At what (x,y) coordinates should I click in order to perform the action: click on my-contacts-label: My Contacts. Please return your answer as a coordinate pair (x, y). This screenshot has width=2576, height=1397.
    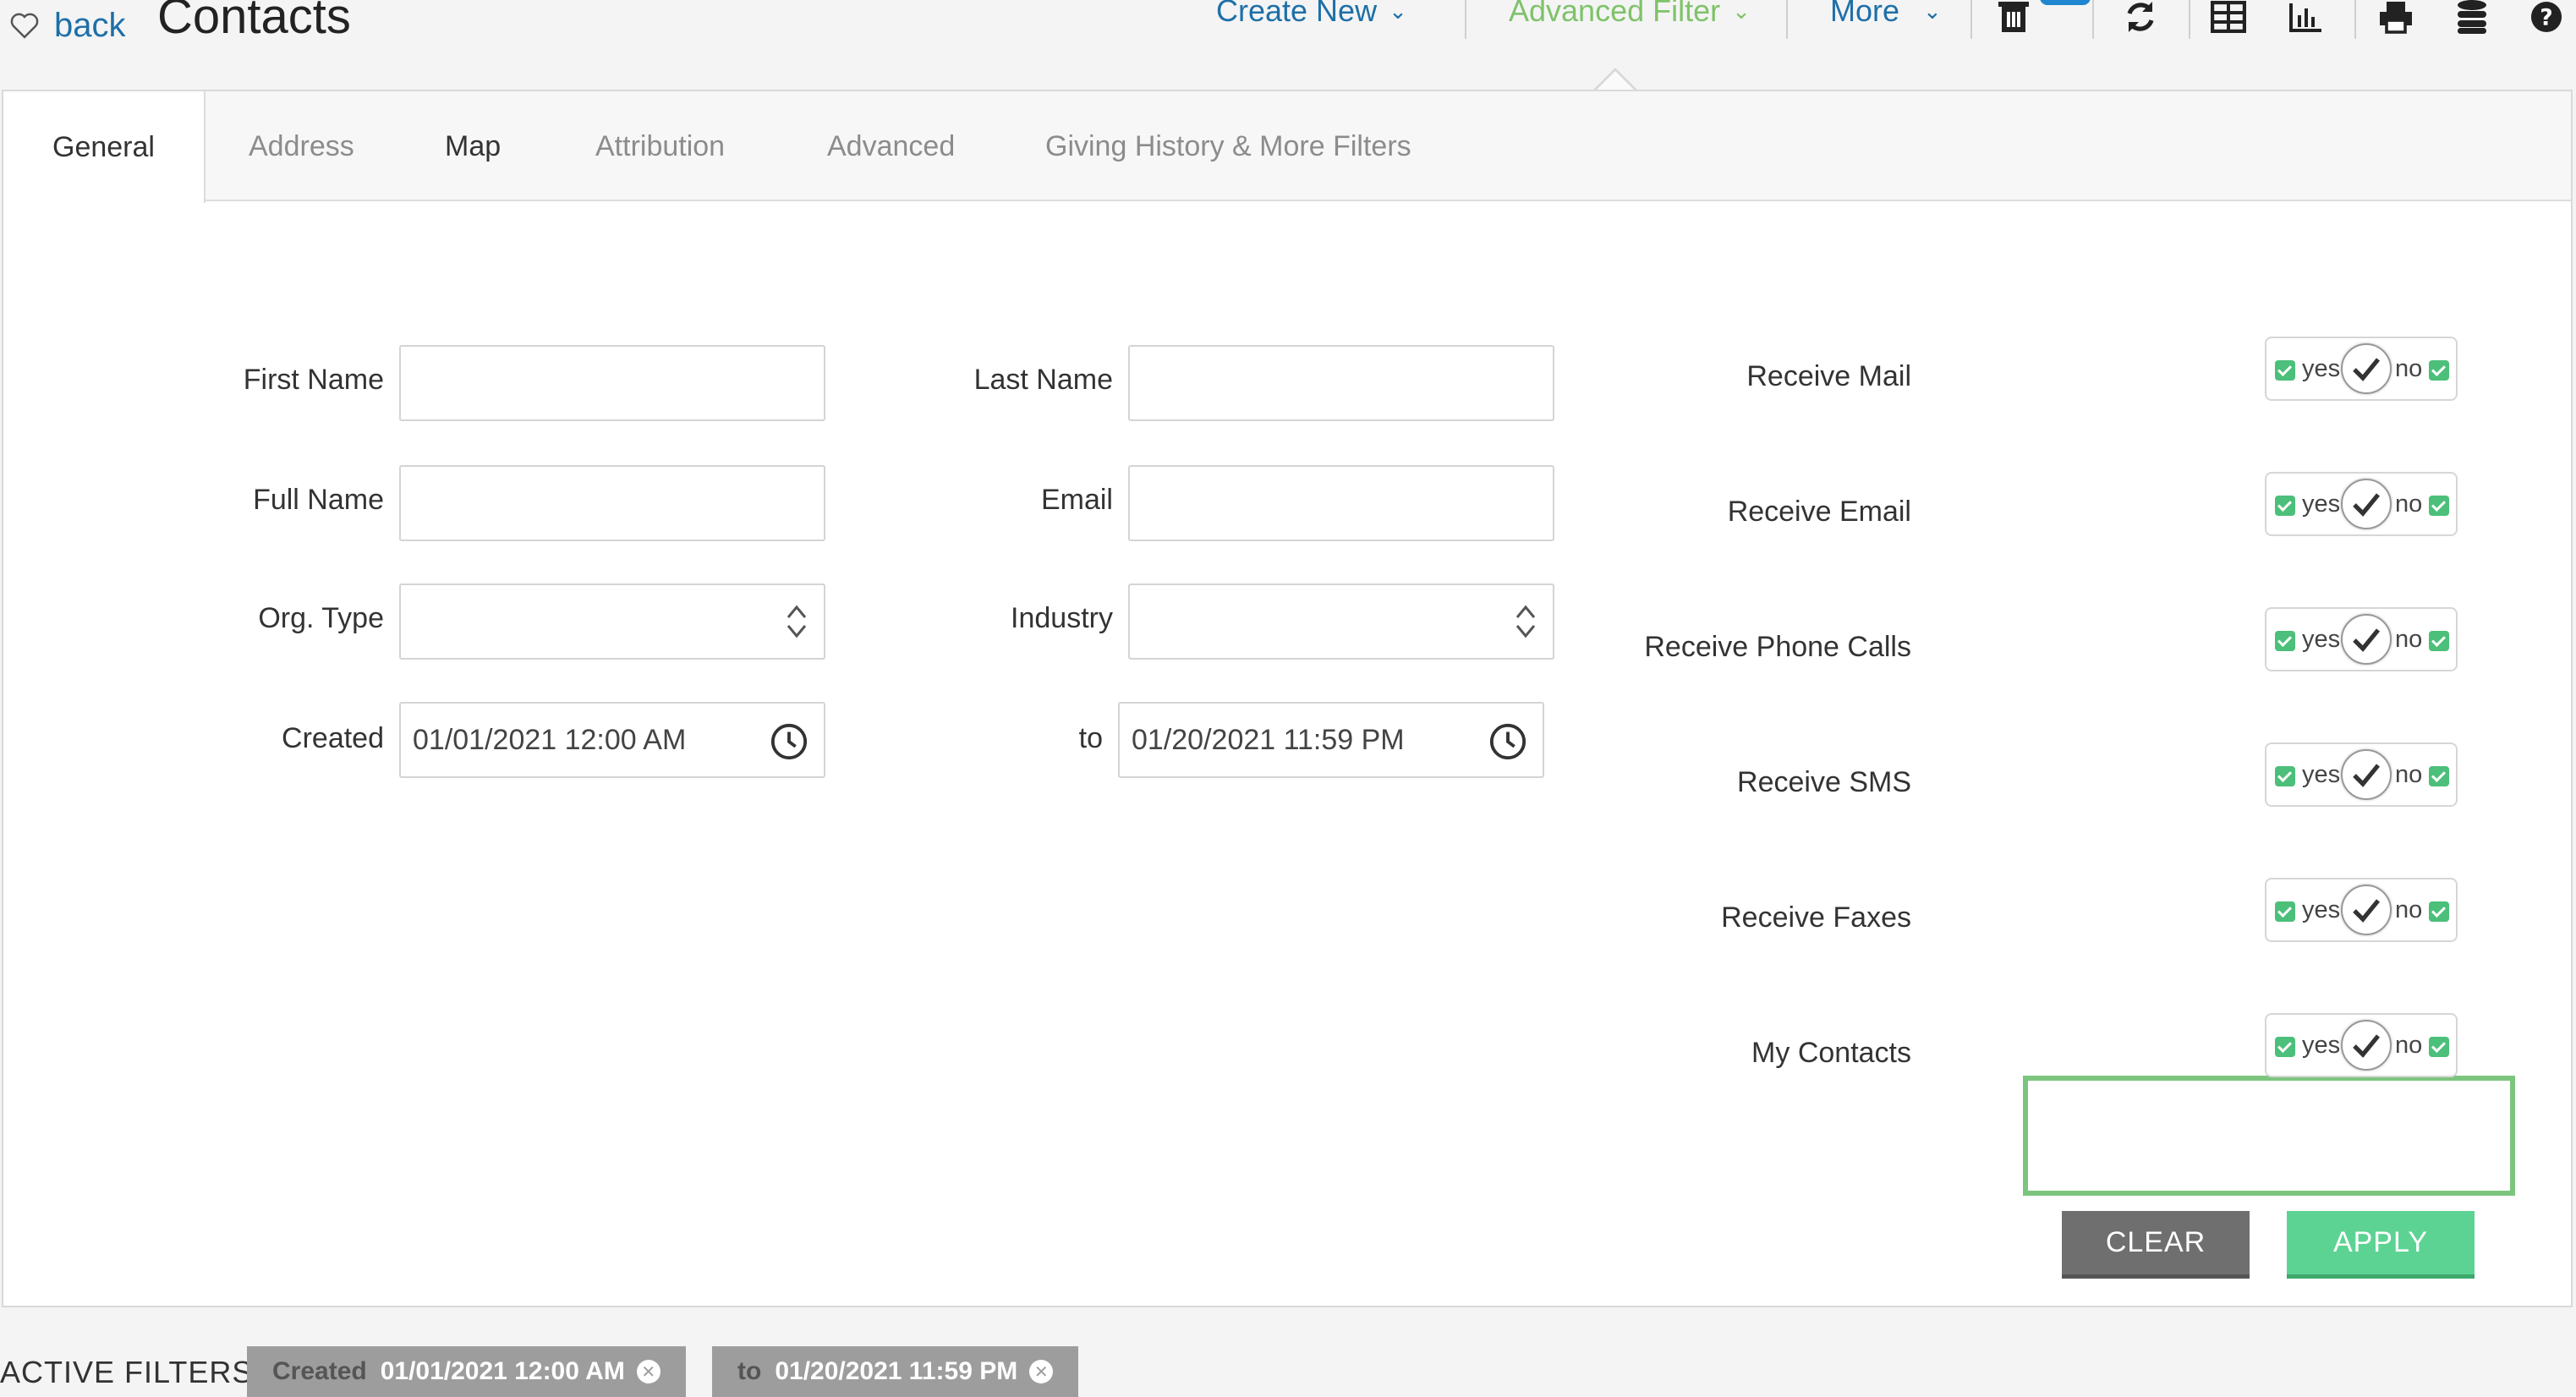
    Looking at the image, I should click on (1831, 1053).